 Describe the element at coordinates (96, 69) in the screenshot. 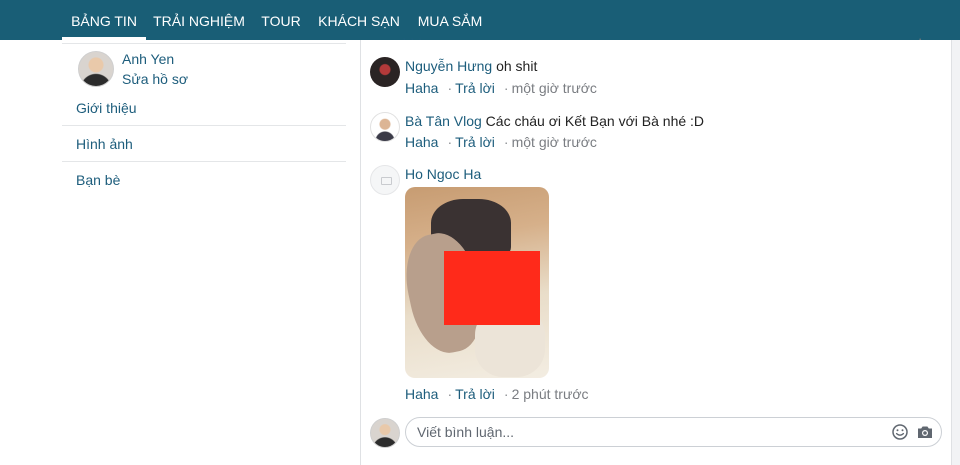

I see `profile-avatar` at that location.